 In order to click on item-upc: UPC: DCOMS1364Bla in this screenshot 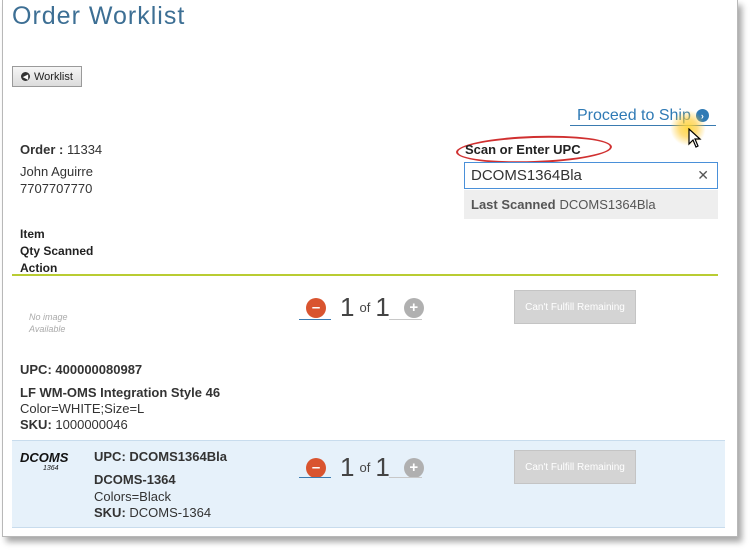, I will do `click(160, 456)`.